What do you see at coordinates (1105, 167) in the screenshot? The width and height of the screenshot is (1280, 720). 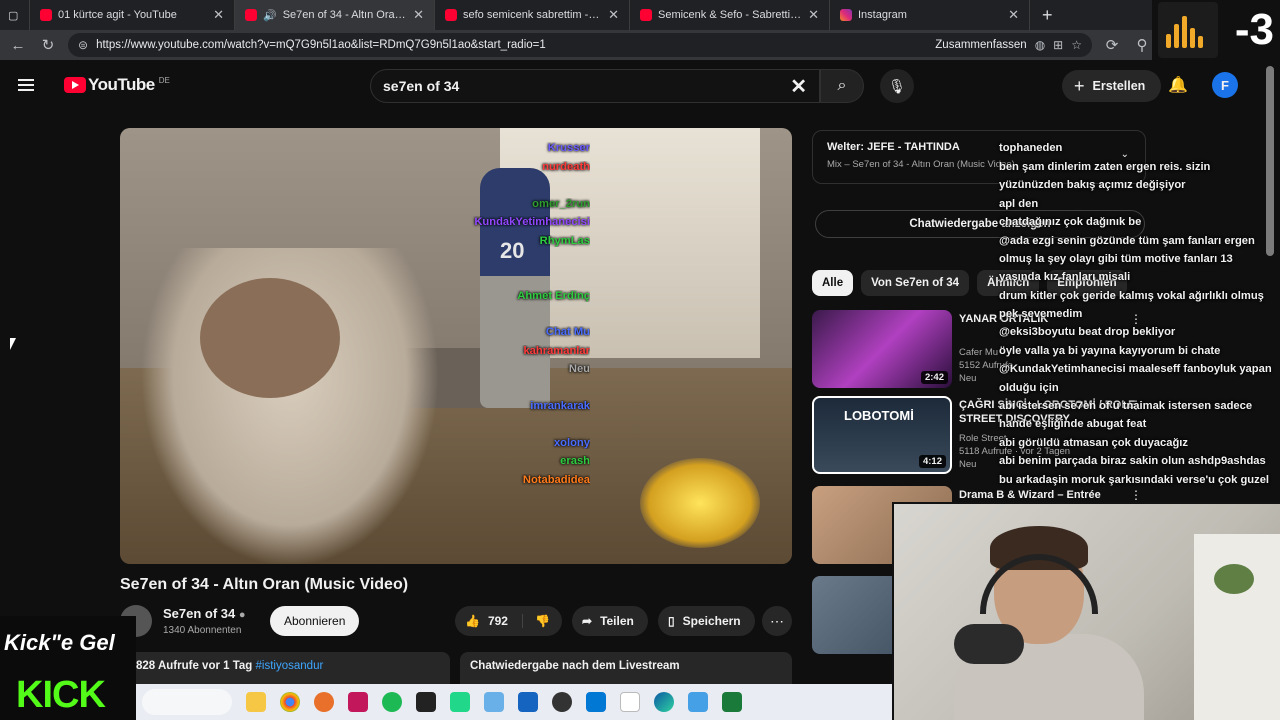 I see `chat-text: ben şam dinlerim zaten ergen reis. sizin` at bounding box center [1105, 167].